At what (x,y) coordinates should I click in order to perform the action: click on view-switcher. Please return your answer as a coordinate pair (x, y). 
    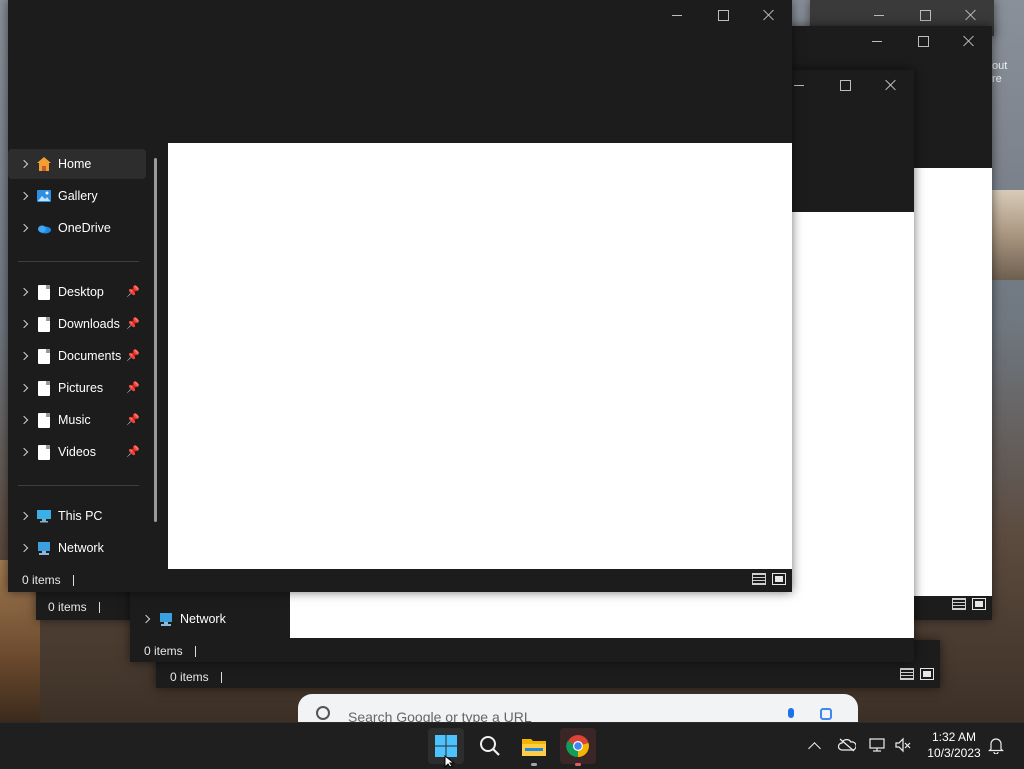
    Looking at the image, I should click on (769, 579).